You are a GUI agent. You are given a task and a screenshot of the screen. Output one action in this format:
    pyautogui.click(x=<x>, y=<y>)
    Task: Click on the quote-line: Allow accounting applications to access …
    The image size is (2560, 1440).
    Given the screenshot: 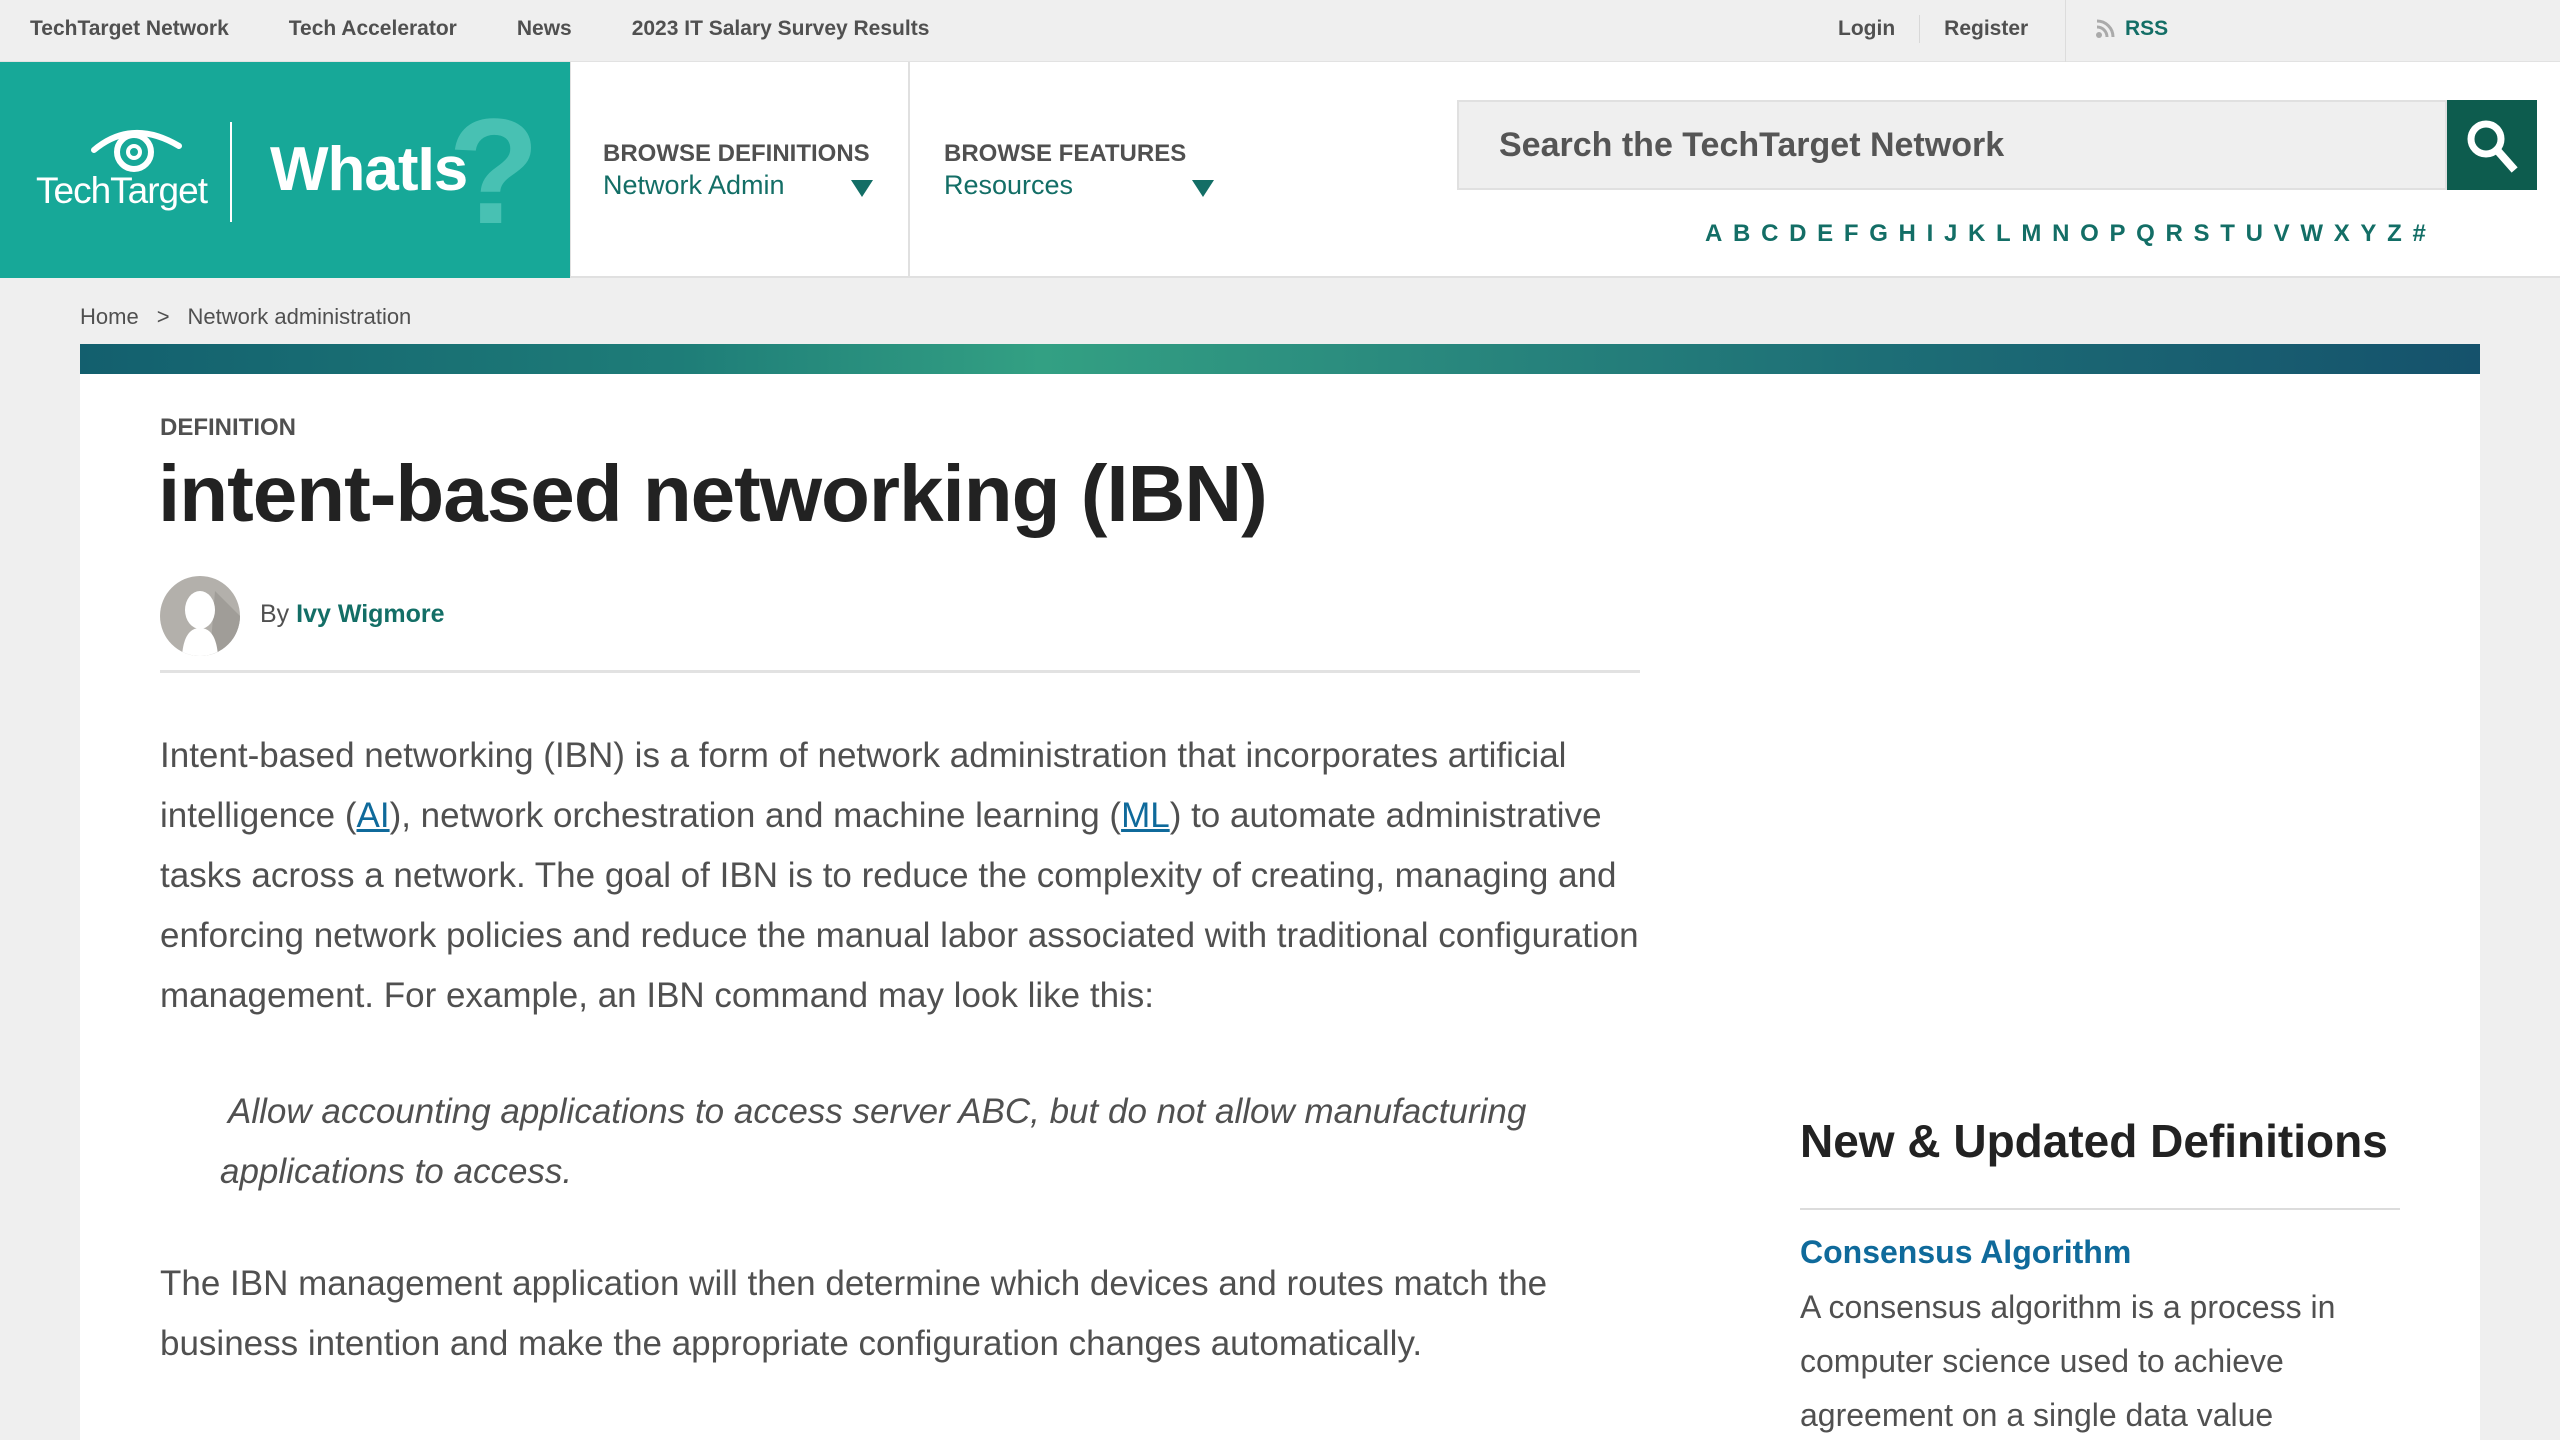 What is the action you would take?
    pyautogui.click(x=877, y=1111)
    